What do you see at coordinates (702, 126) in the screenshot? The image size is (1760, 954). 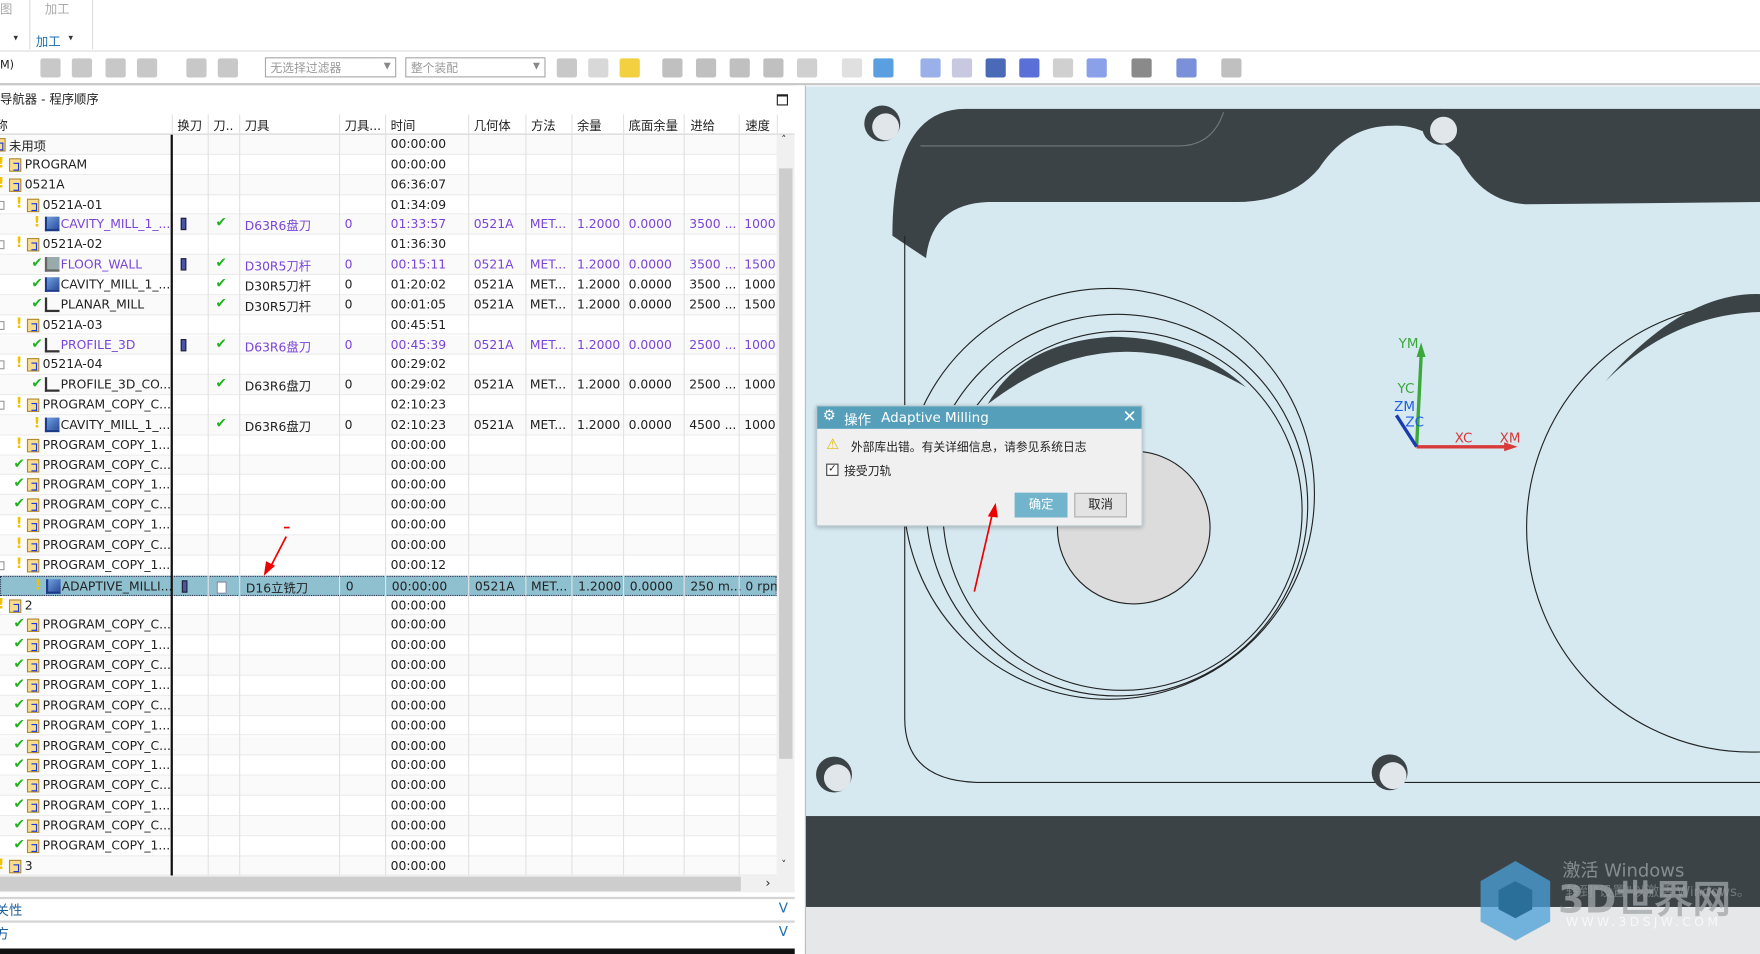 I see `column-header-cell: 进给` at bounding box center [702, 126].